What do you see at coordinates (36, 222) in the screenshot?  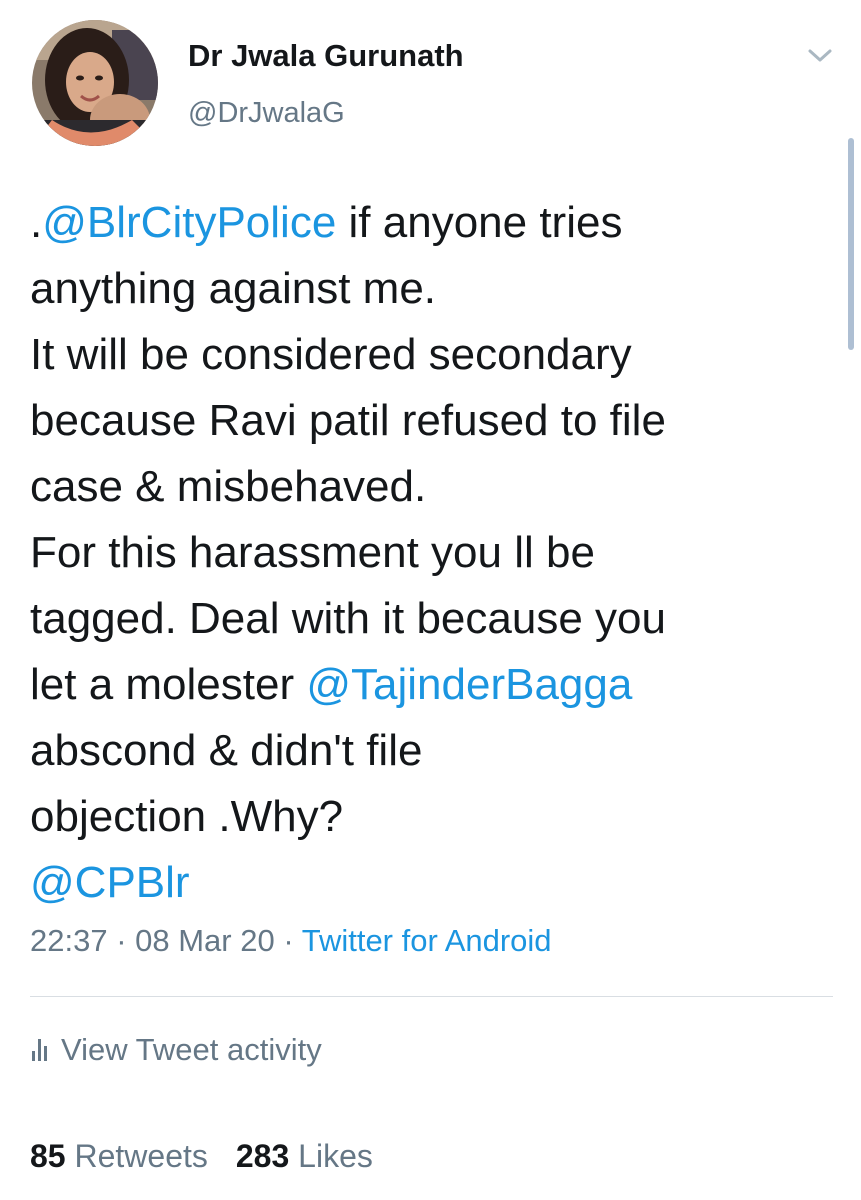 I see `tweet-text-segment: .` at bounding box center [36, 222].